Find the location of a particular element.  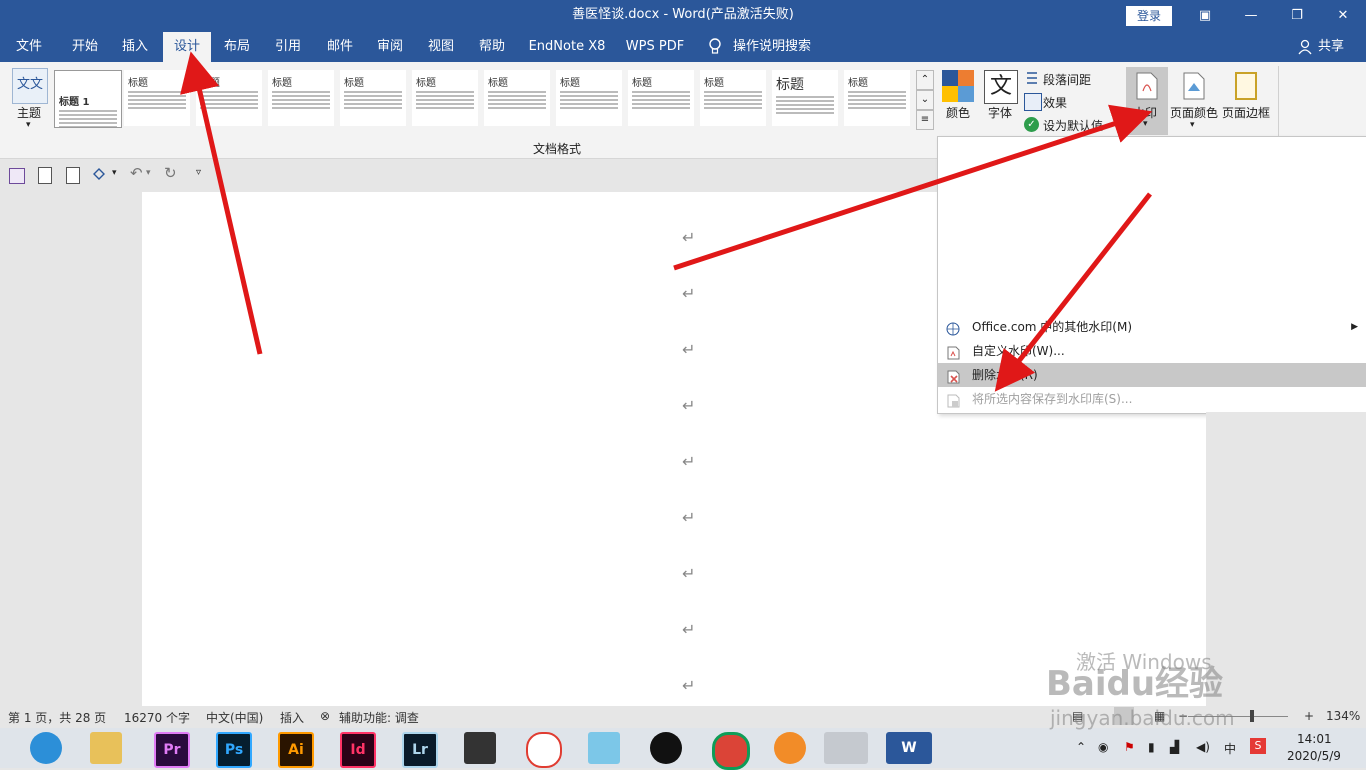

tray-sogou-icon: S is located at coordinates (1258, 746).